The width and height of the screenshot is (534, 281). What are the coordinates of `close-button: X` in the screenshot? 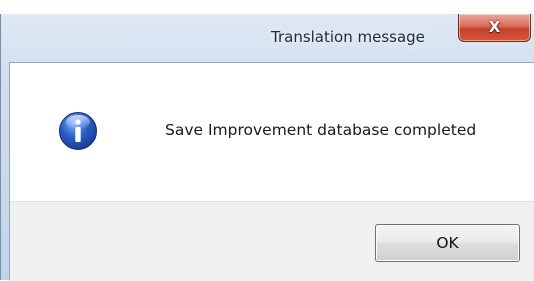 It's located at (494, 28).